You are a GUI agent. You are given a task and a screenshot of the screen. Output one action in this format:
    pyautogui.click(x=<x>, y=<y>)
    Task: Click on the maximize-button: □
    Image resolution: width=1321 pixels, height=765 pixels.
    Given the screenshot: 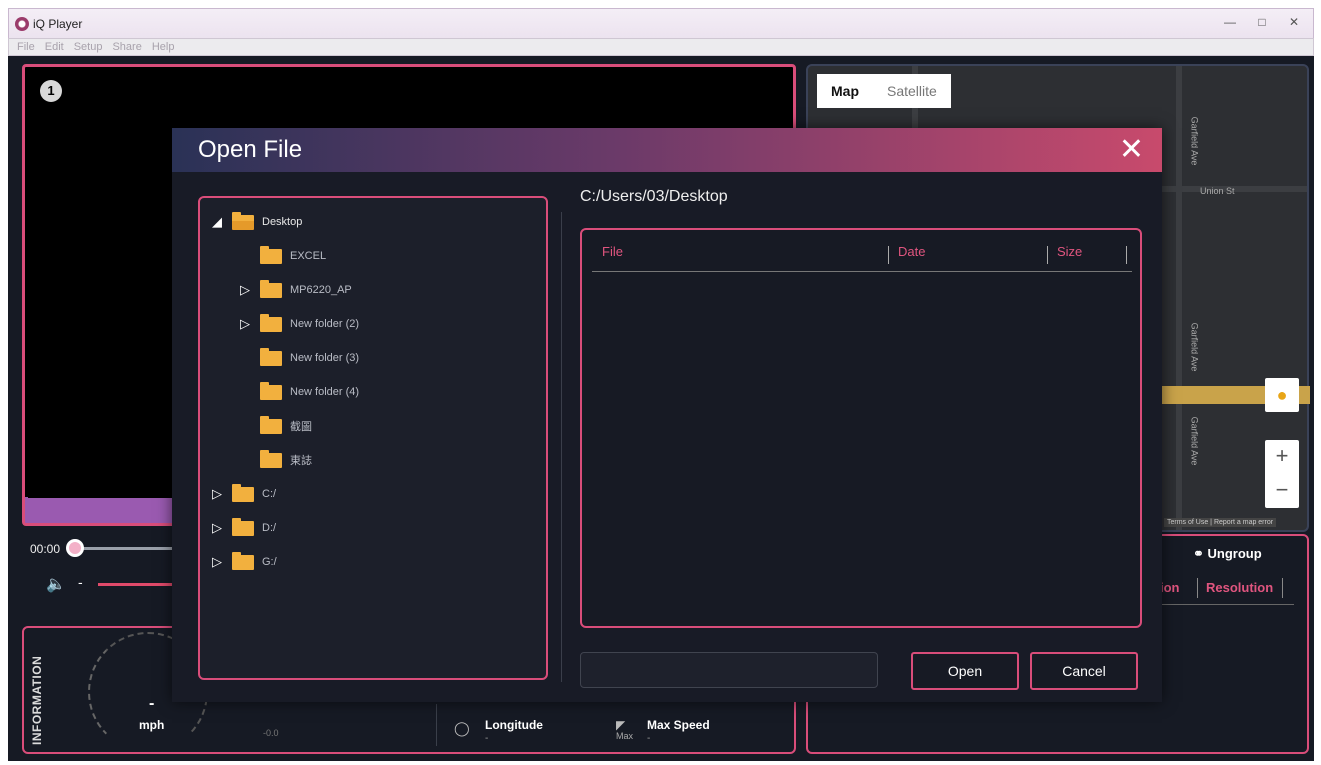 What is the action you would take?
    pyautogui.click(x=1262, y=22)
    